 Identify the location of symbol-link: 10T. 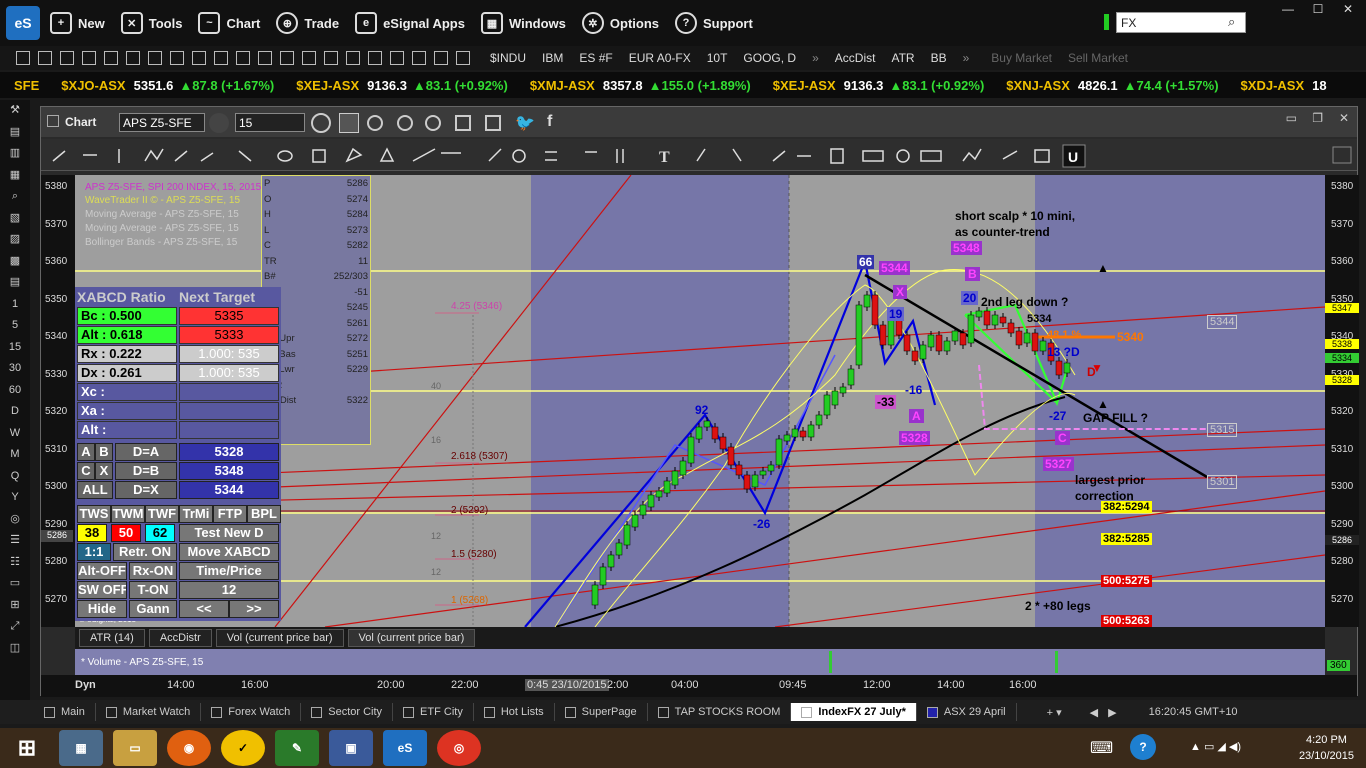
(717, 58).